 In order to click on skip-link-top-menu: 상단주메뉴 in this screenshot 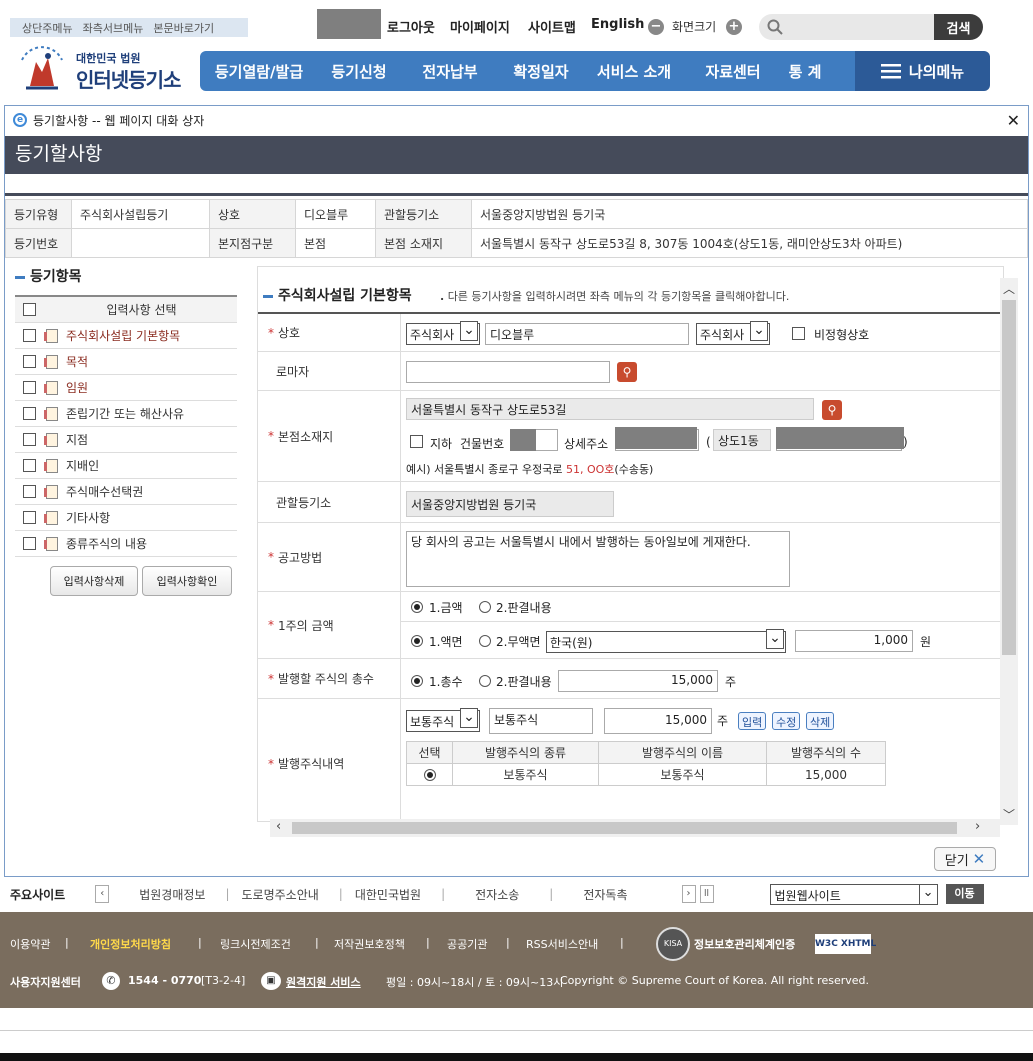, I will do `click(47, 28)`.